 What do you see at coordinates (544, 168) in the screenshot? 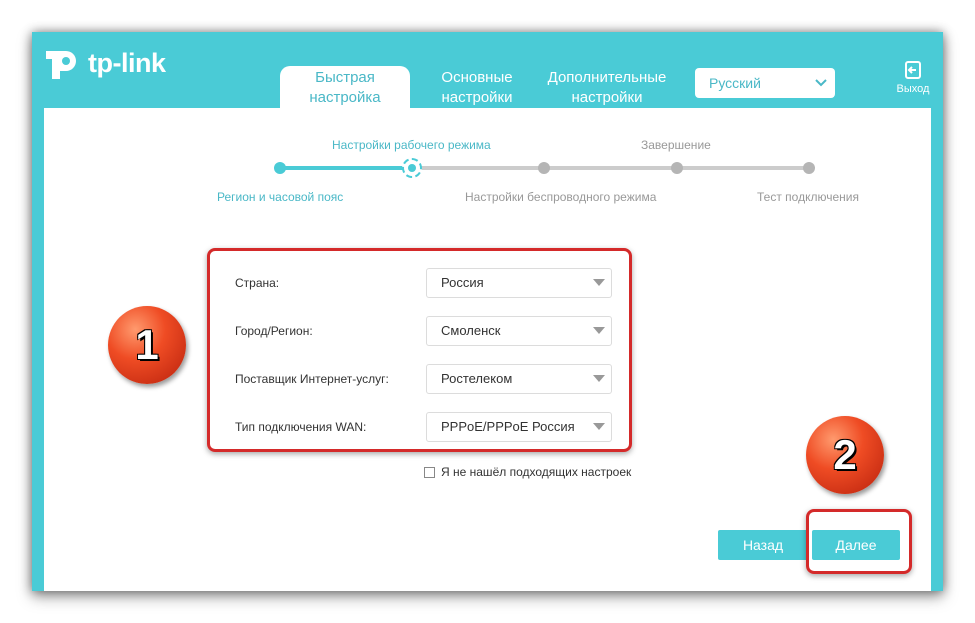
I see `step-dot-wireless` at bounding box center [544, 168].